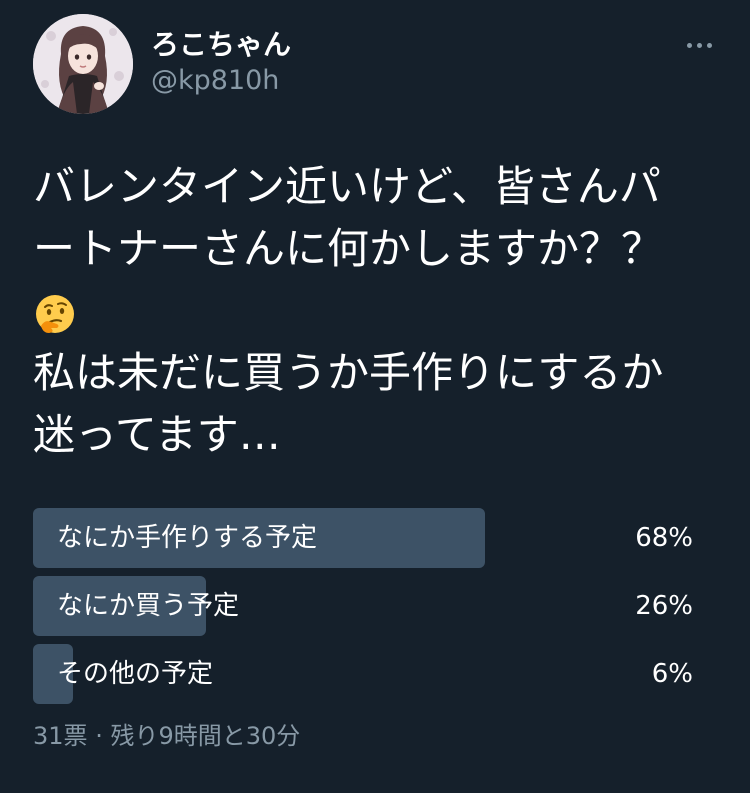 The width and height of the screenshot is (750, 793). What do you see at coordinates (55, 313) in the screenshot?
I see `thinking-face-icon` at bounding box center [55, 313].